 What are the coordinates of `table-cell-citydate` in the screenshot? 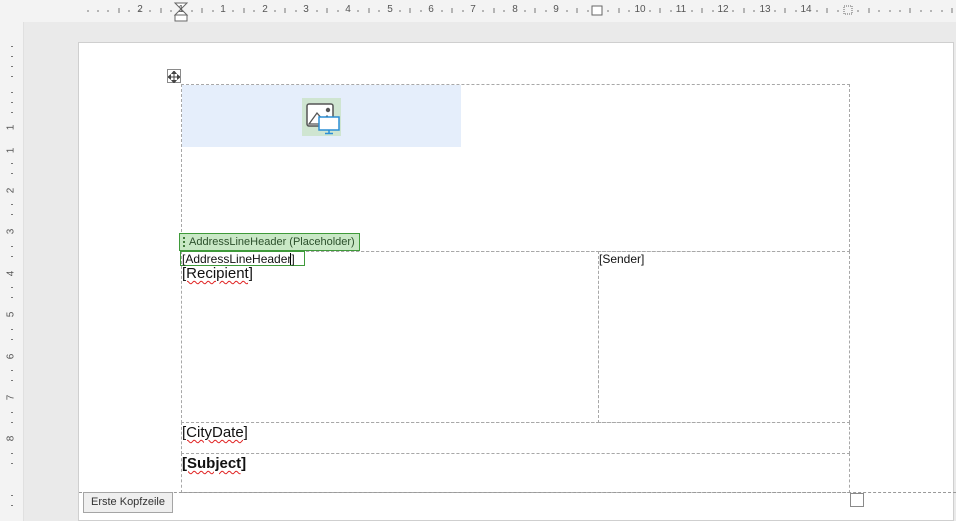 It's located at (515, 438).